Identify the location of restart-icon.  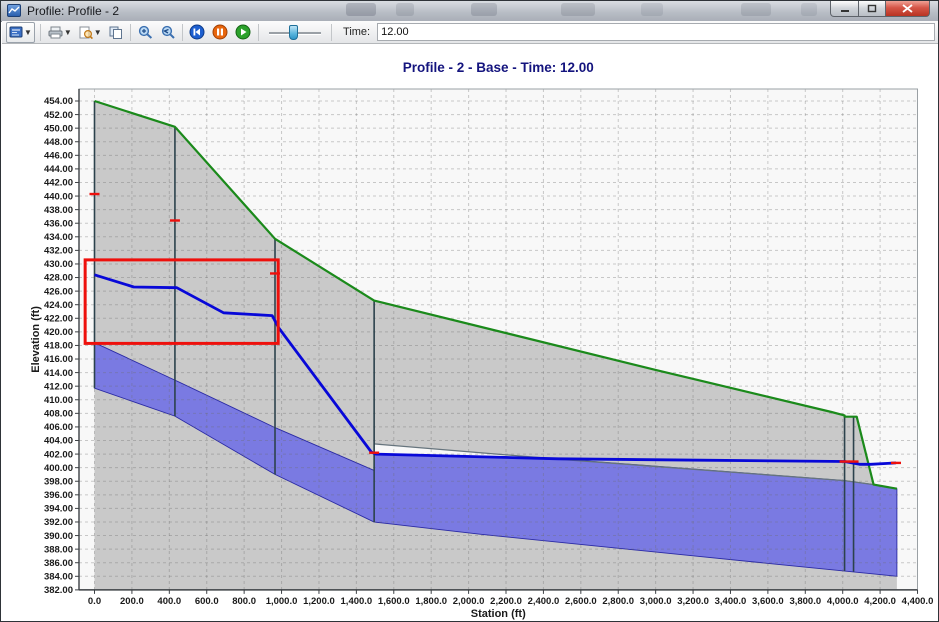
(197, 32).